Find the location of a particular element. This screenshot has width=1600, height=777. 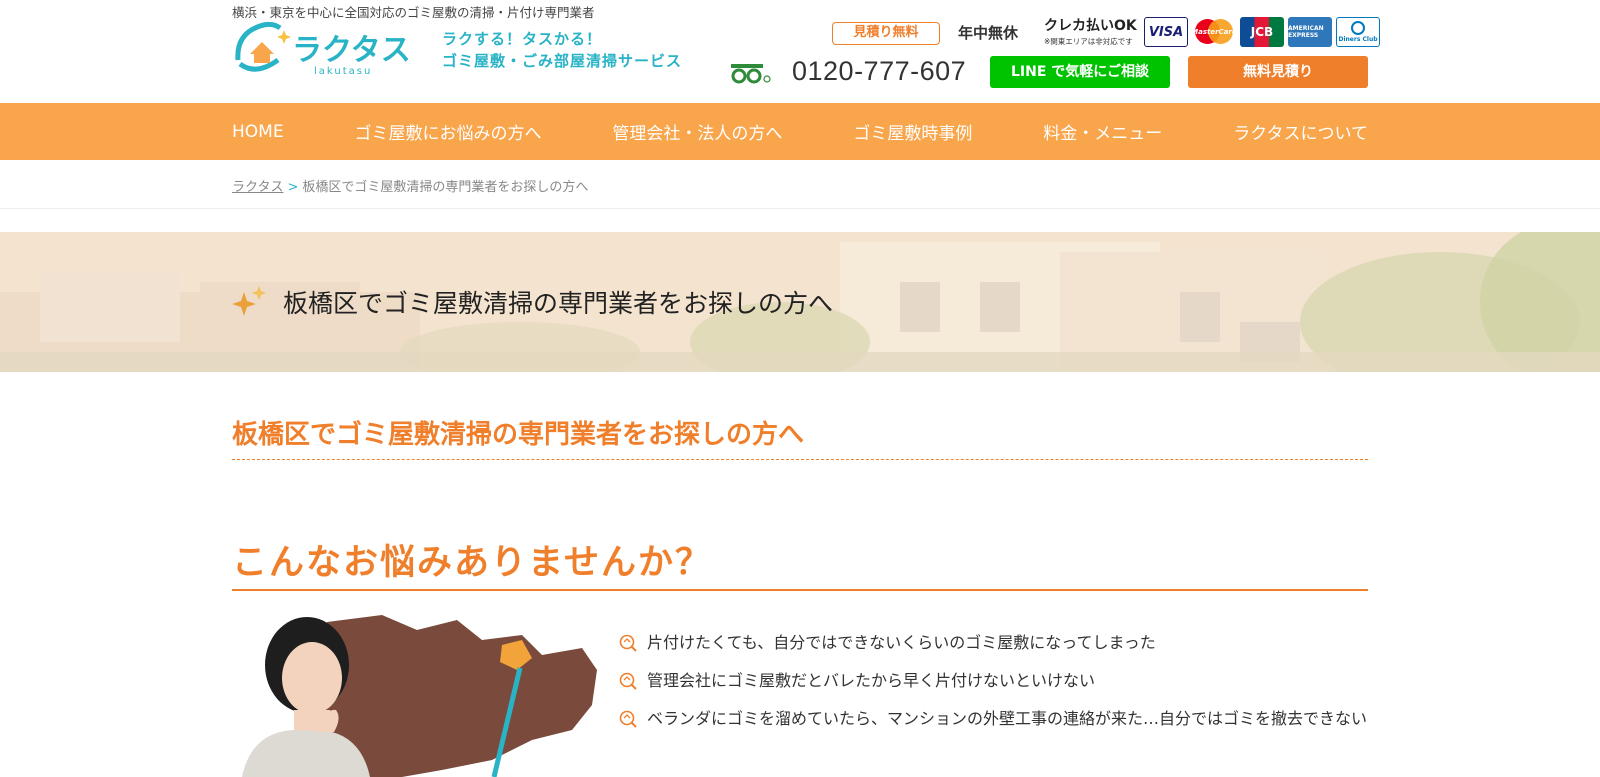

jcb-icon: JCB is located at coordinates (1262, 32).